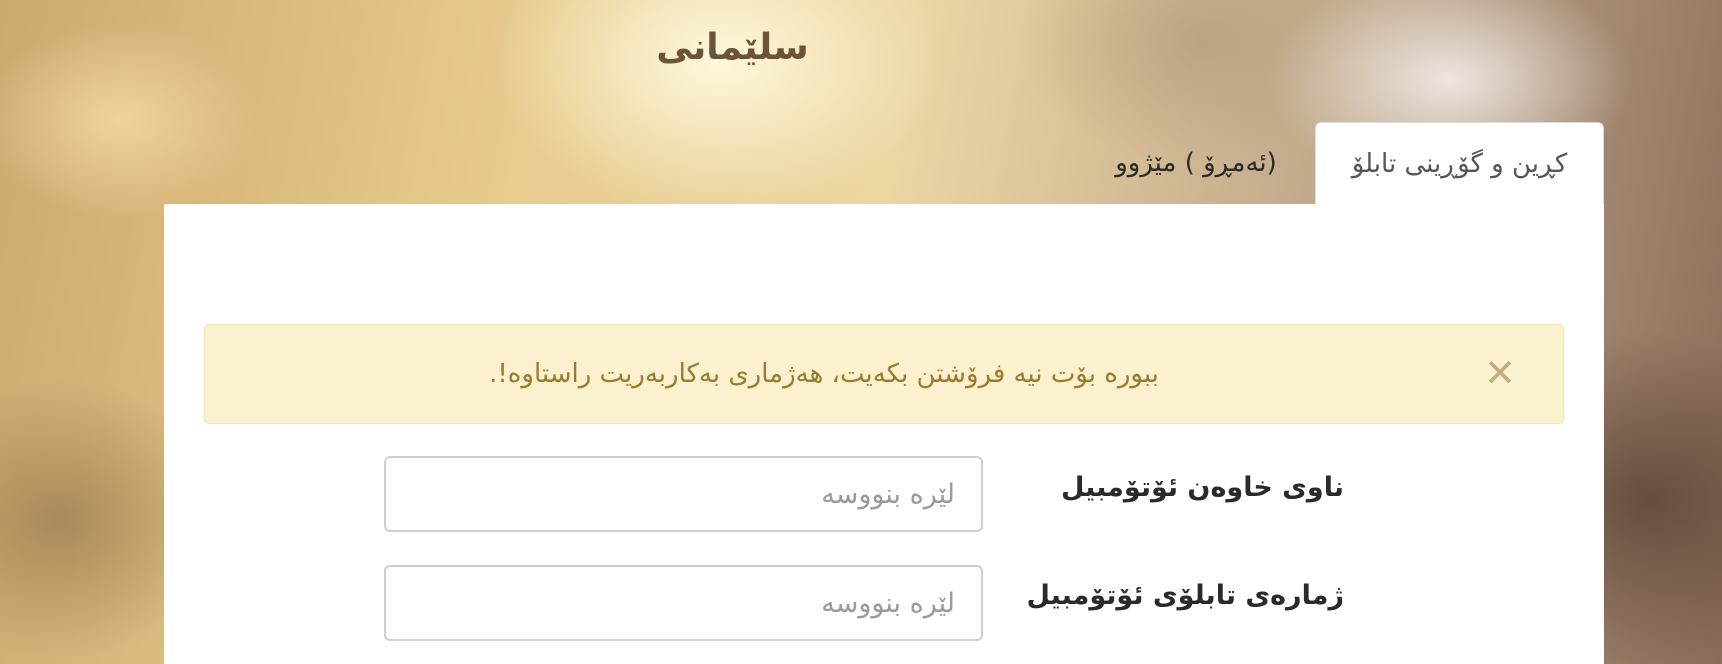 Image resolution: width=1722 pixels, height=664 pixels. I want to click on tab-history-today: (ئەمڕۆ ) مێژوو, so click(1196, 163).